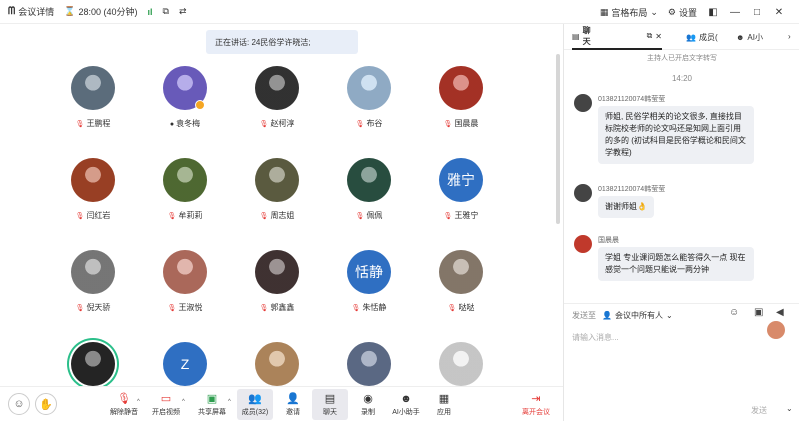  Describe the element at coordinates (255, 404) in the screenshot. I see `members-button: 👥 成员(32)` at that location.